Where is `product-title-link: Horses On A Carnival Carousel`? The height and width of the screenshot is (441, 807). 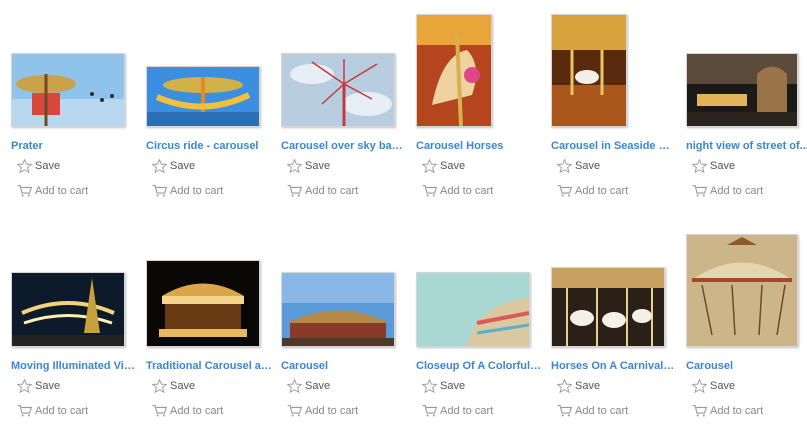 product-title-link: Horses On A Carnival Carousel is located at coordinates (614, 366).